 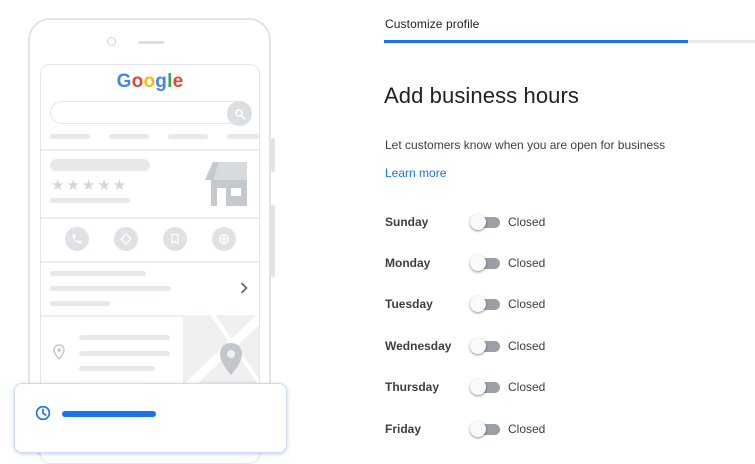 I want to click on website-icon, so click(x=224, y=239).